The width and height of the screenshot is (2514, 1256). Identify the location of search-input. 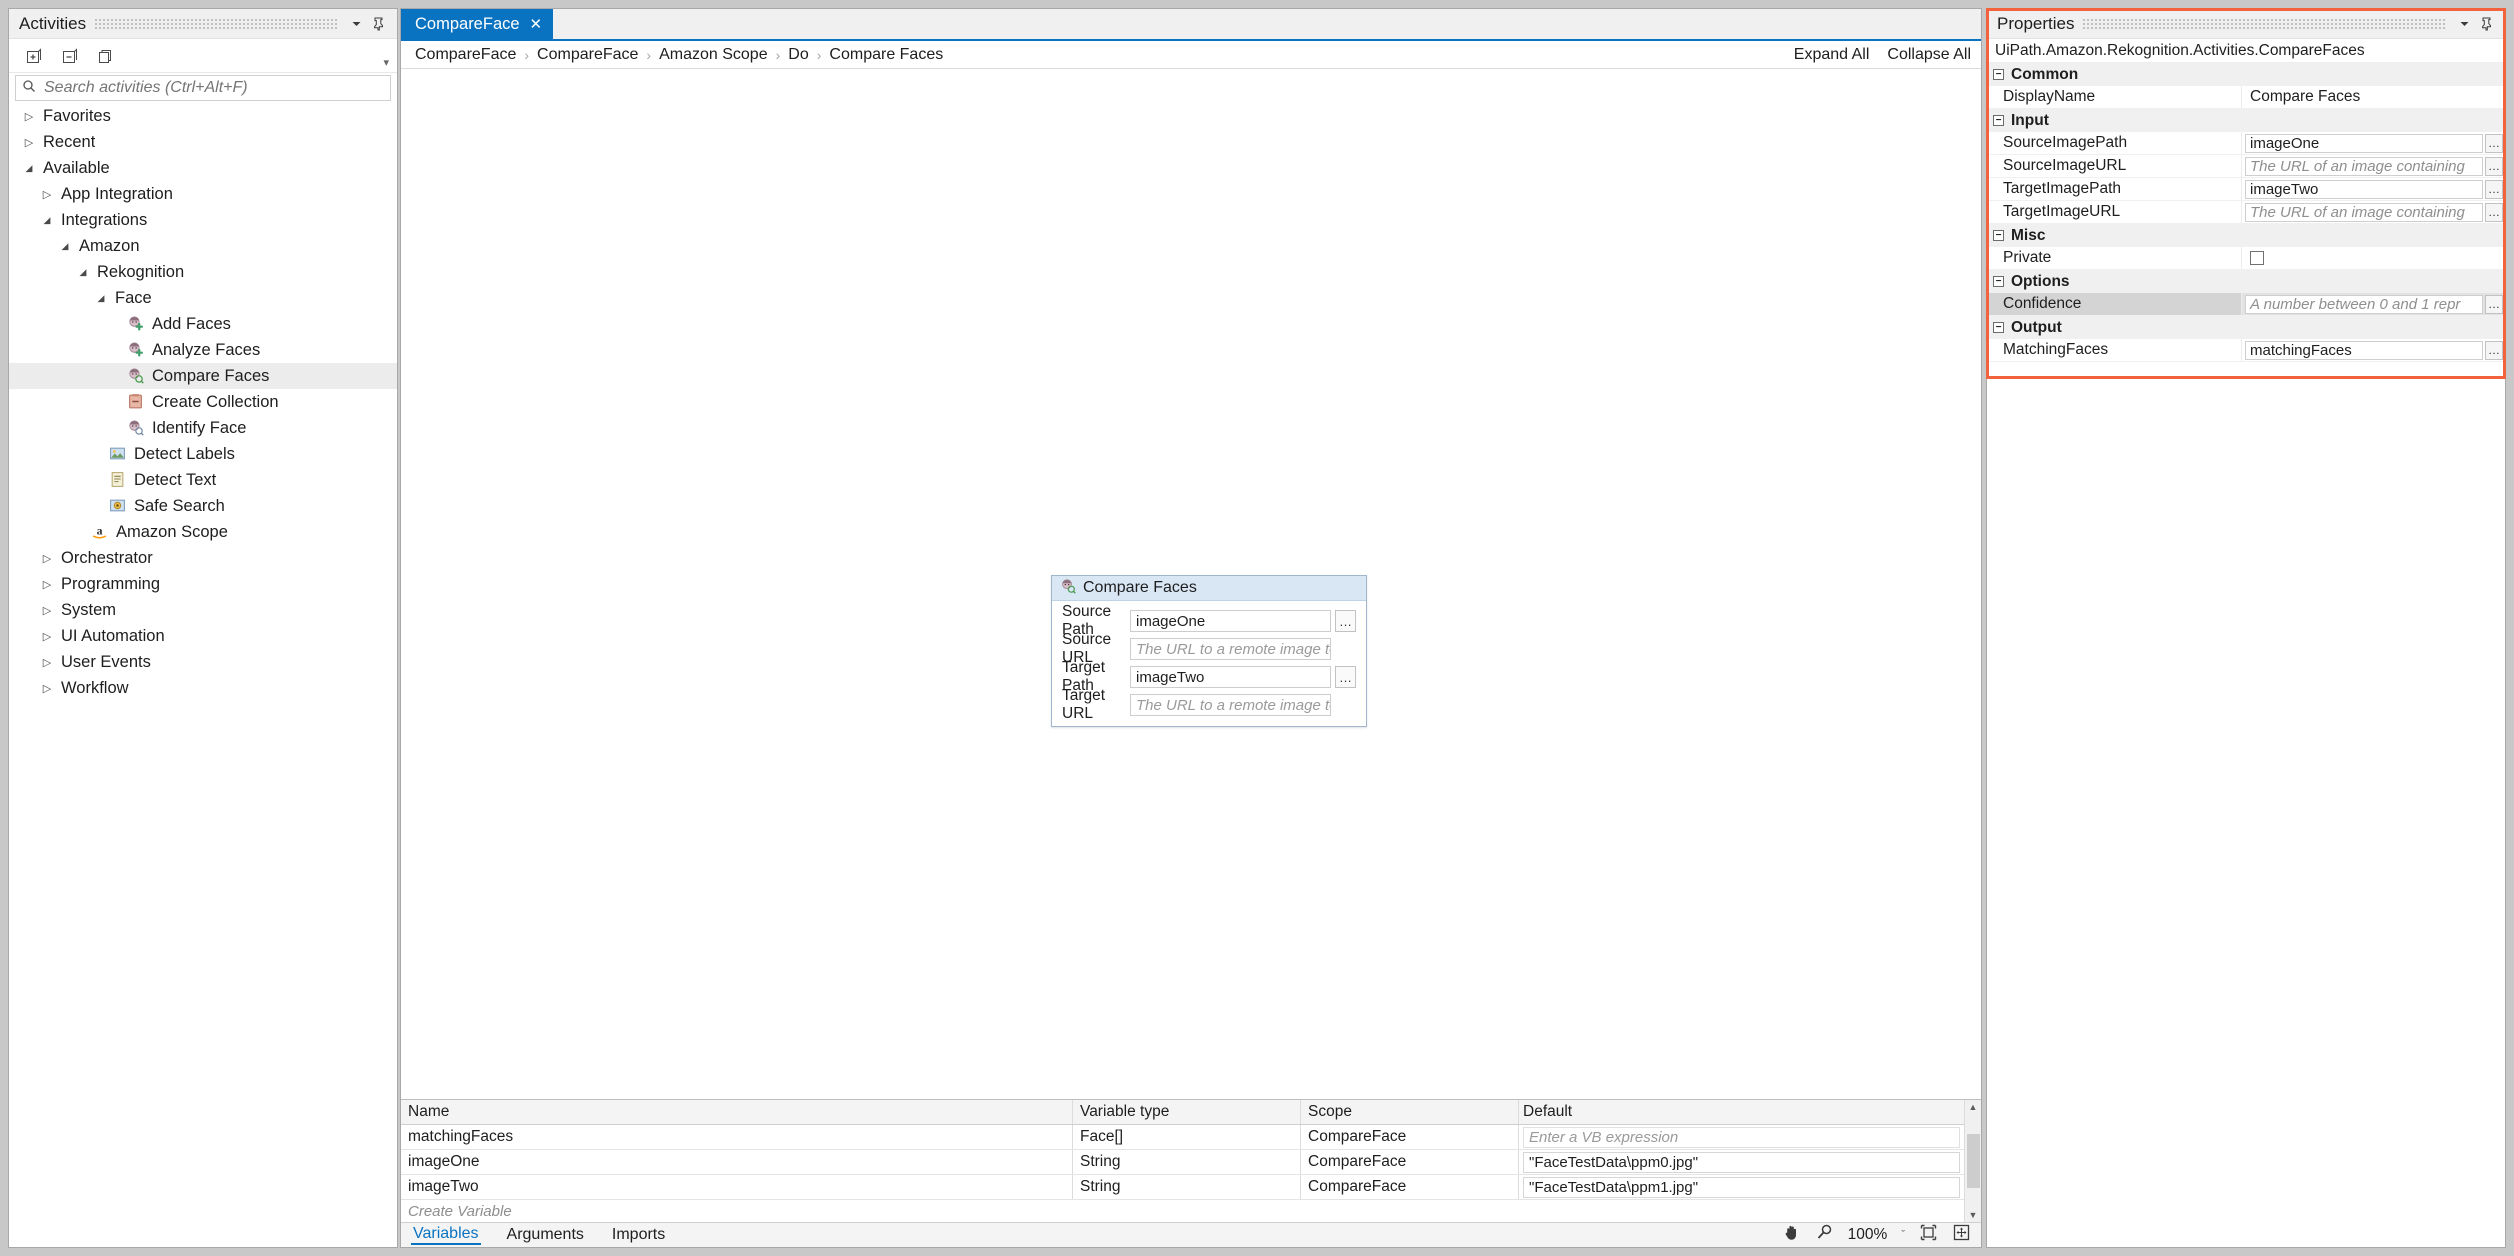
(213, 88).